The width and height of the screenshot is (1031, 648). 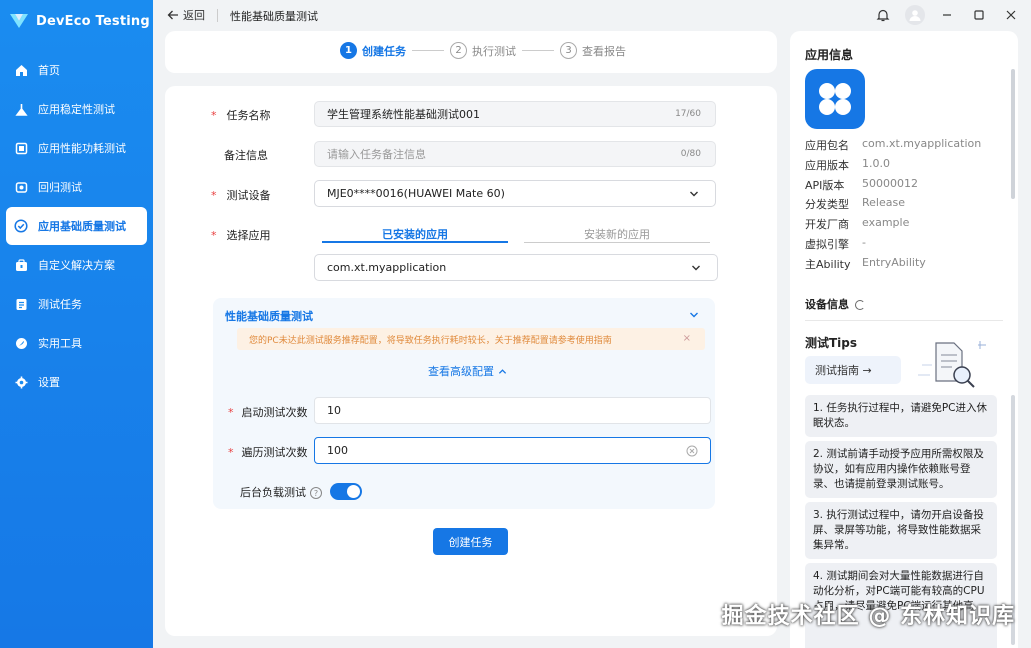 What do you see at coordinates (60, 187) in the screenshot?
I see `sidebar-item-label: 回归测试` at bounding box center [60, 187].